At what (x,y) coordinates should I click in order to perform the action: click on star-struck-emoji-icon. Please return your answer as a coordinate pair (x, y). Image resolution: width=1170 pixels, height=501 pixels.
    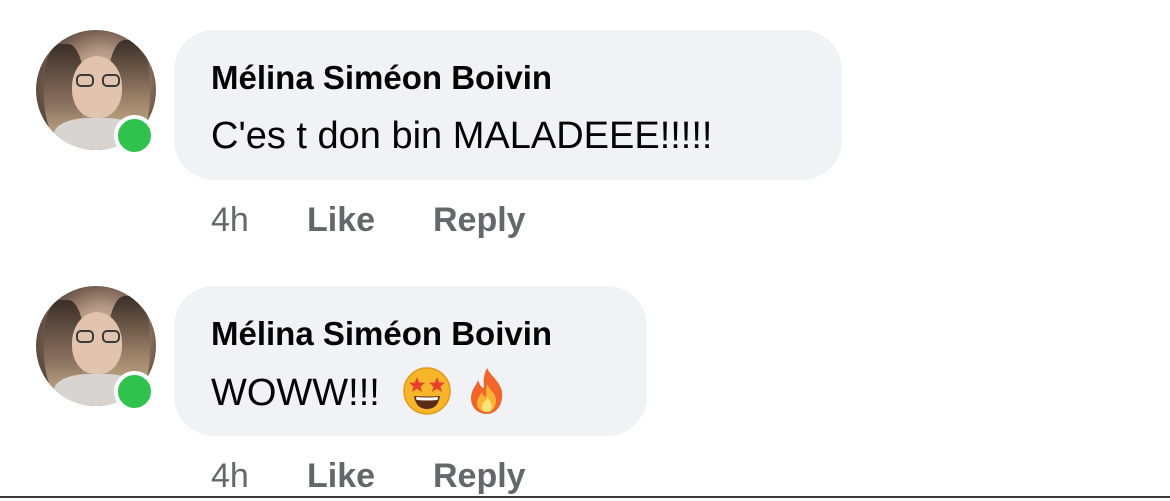
    Looking at the image, I should click on (427, 391).